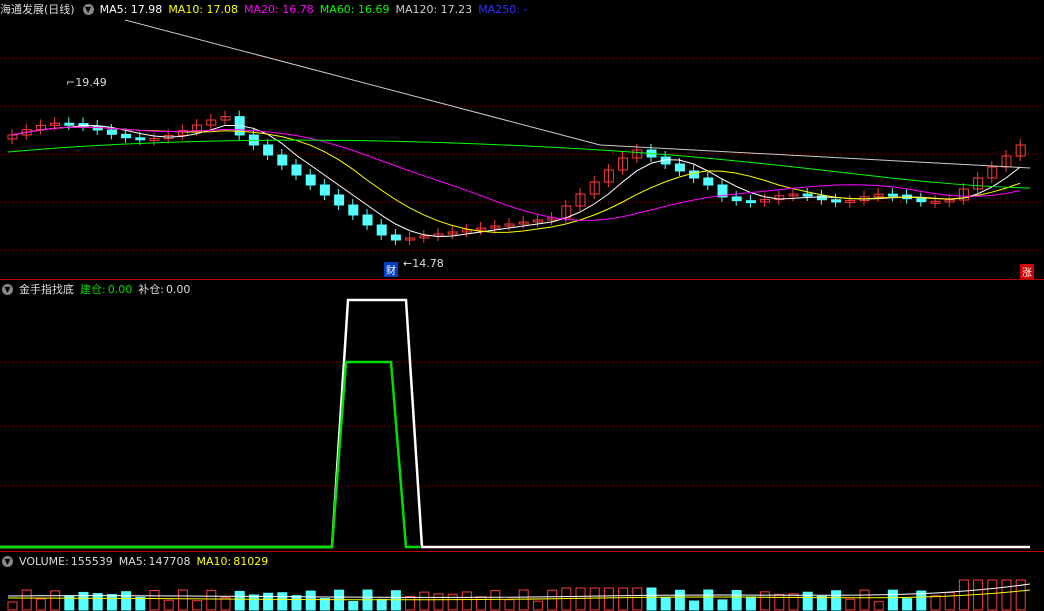  Describe the element at coordinates (1027, 271) in the screenshot. I see `zhang-badge: 涨` at that location.